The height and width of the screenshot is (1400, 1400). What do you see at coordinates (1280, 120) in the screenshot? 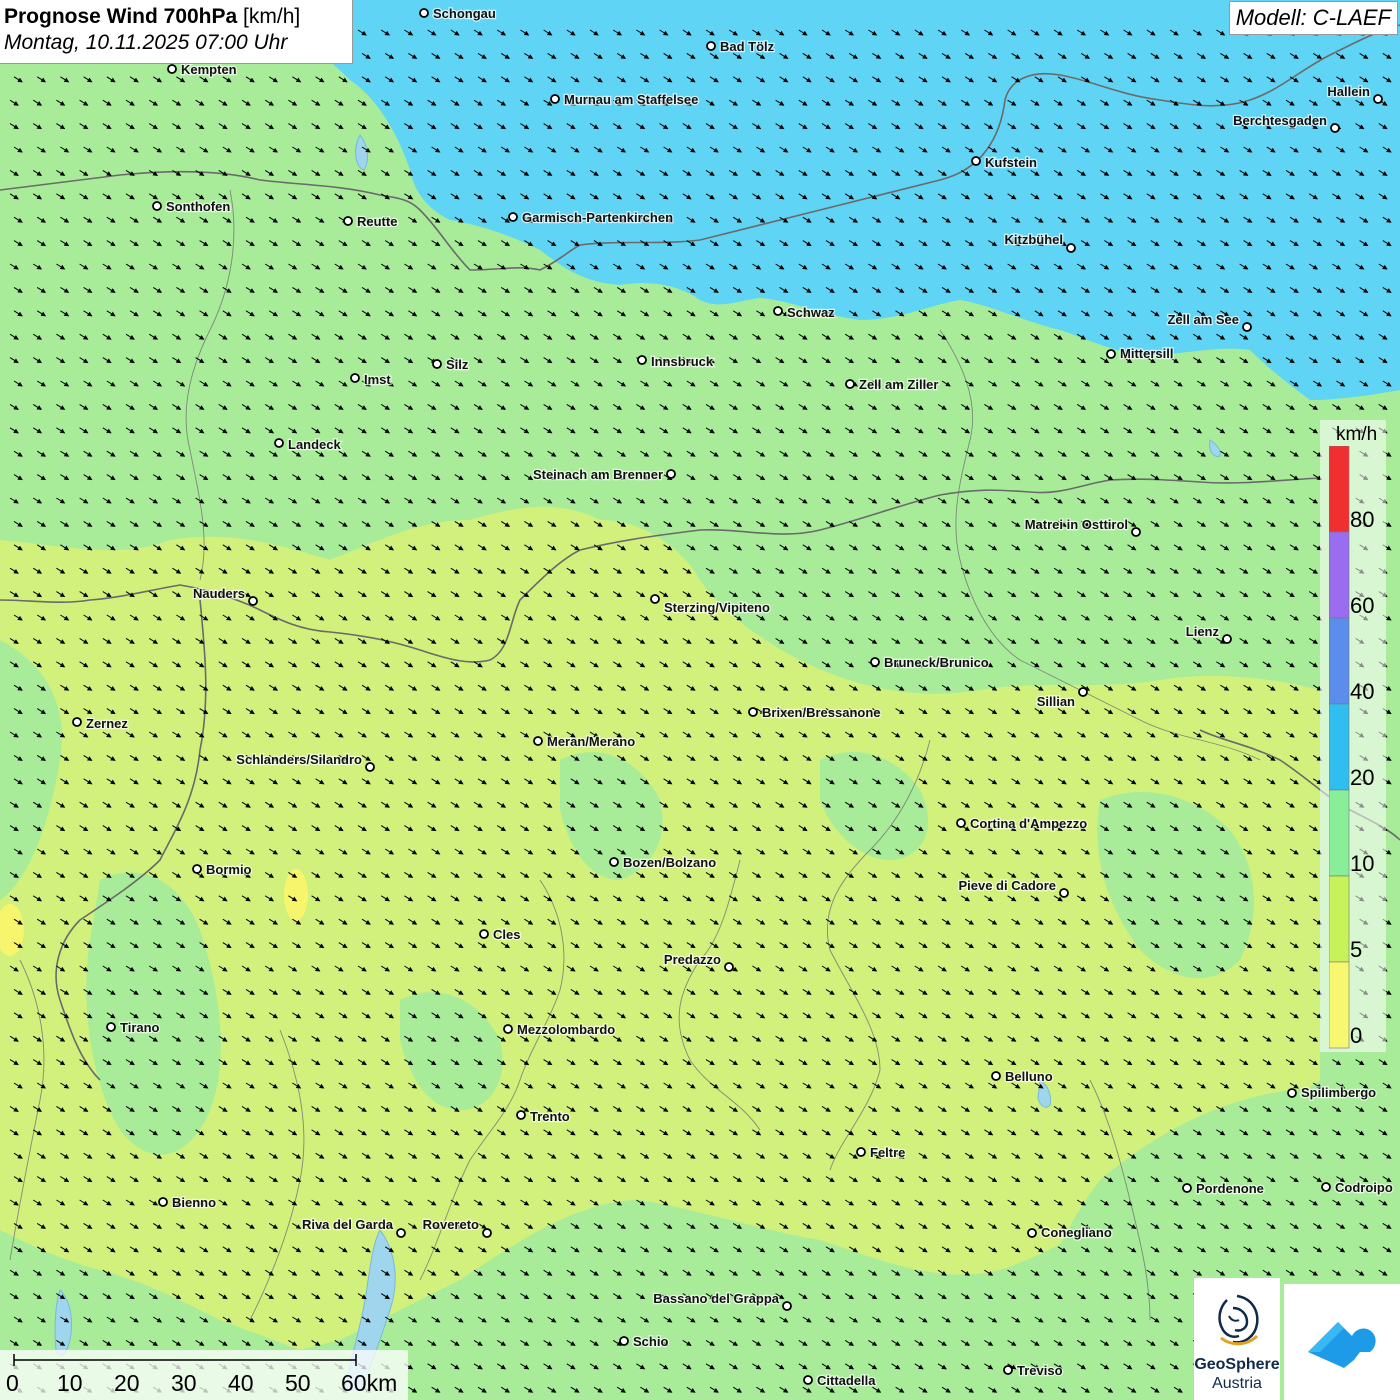
I see `city-label: Berchtesgaden` at bounding box center [1280, 120].